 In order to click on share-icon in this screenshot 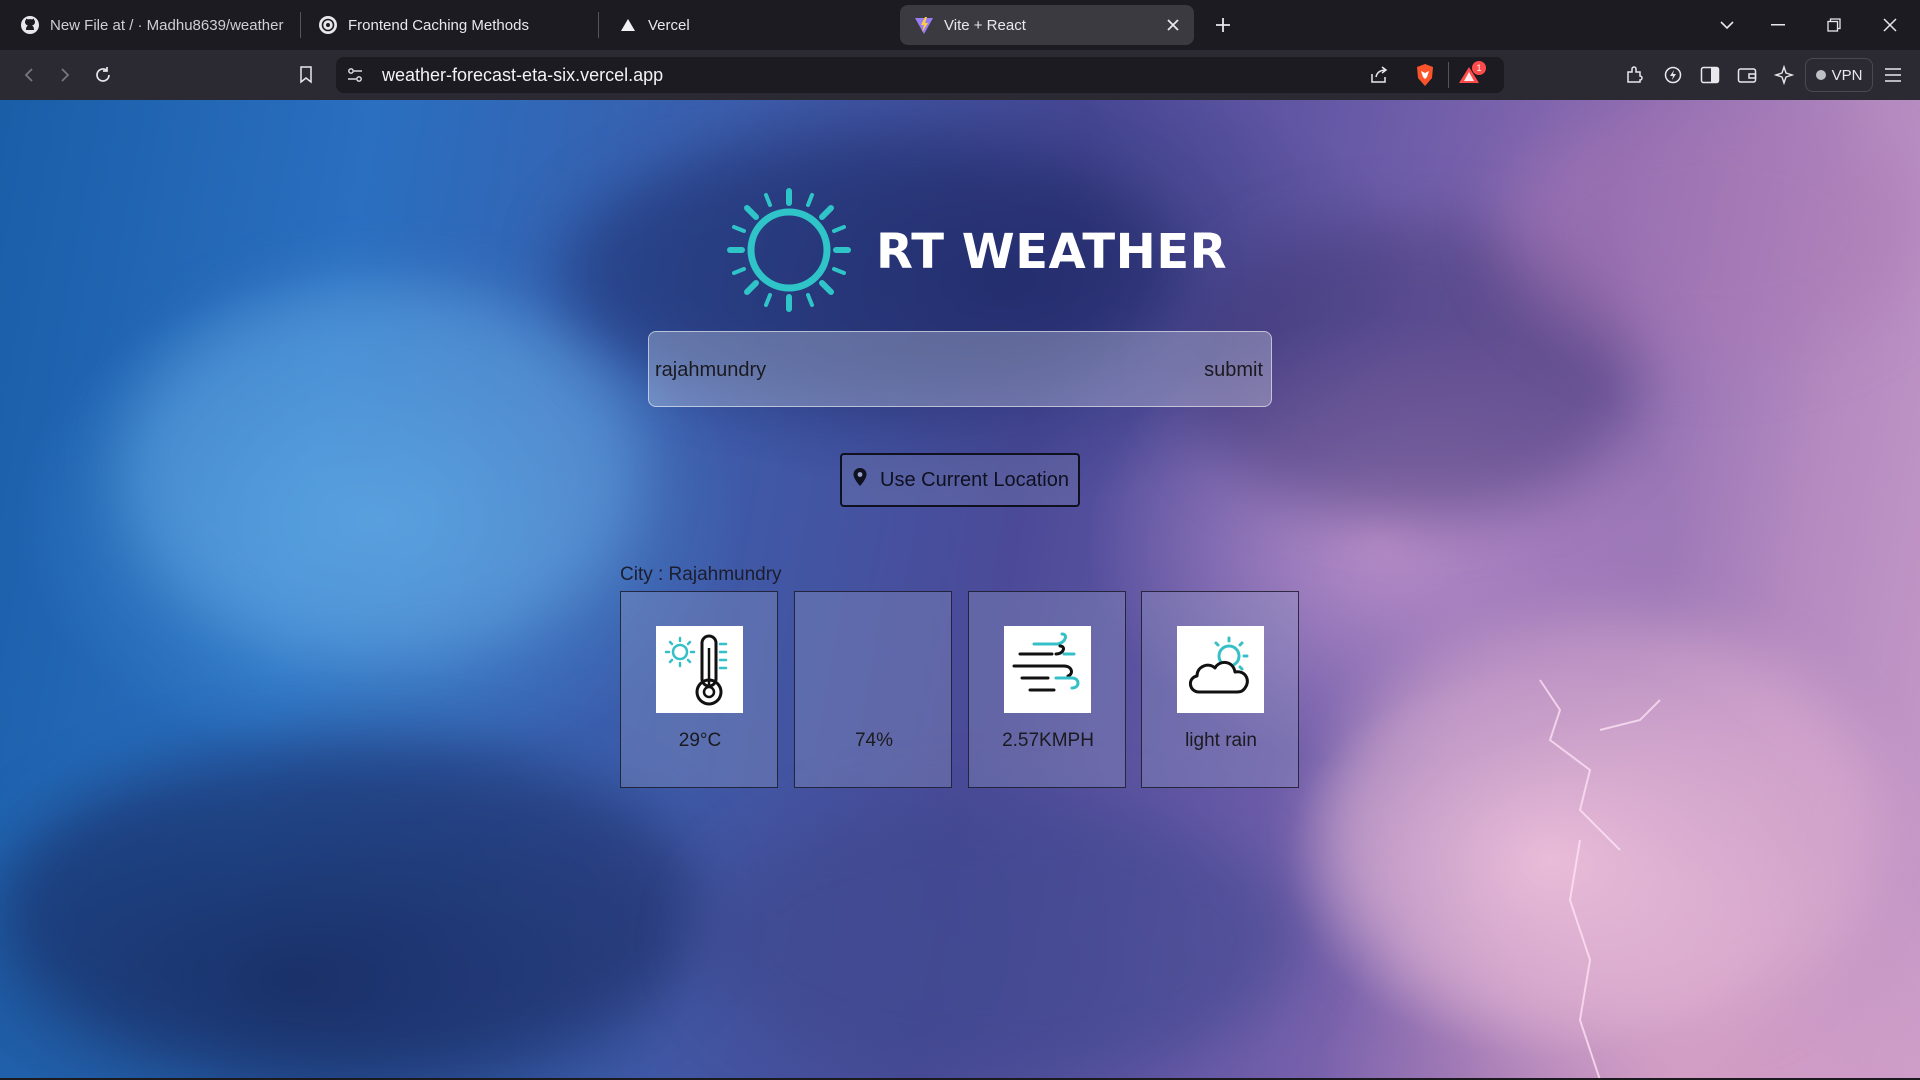, I will do `click(1379, 75)`.